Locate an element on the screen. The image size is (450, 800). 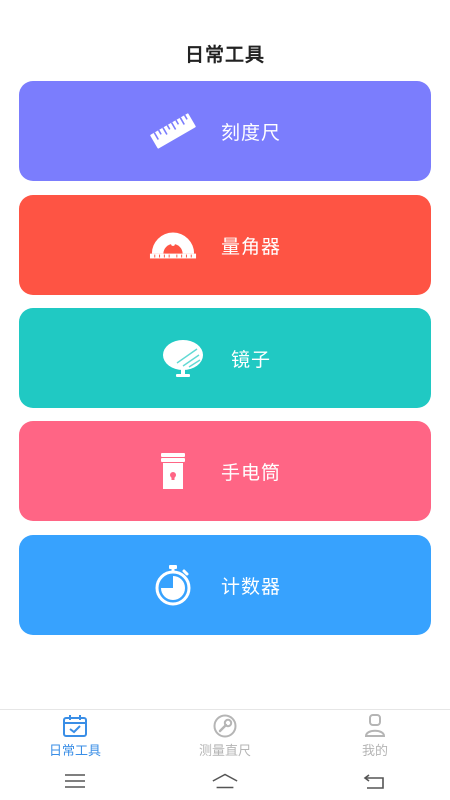
bottom-tab-bar: 日常工具 测量直尺 我的 is located at coordinates (225, 736).